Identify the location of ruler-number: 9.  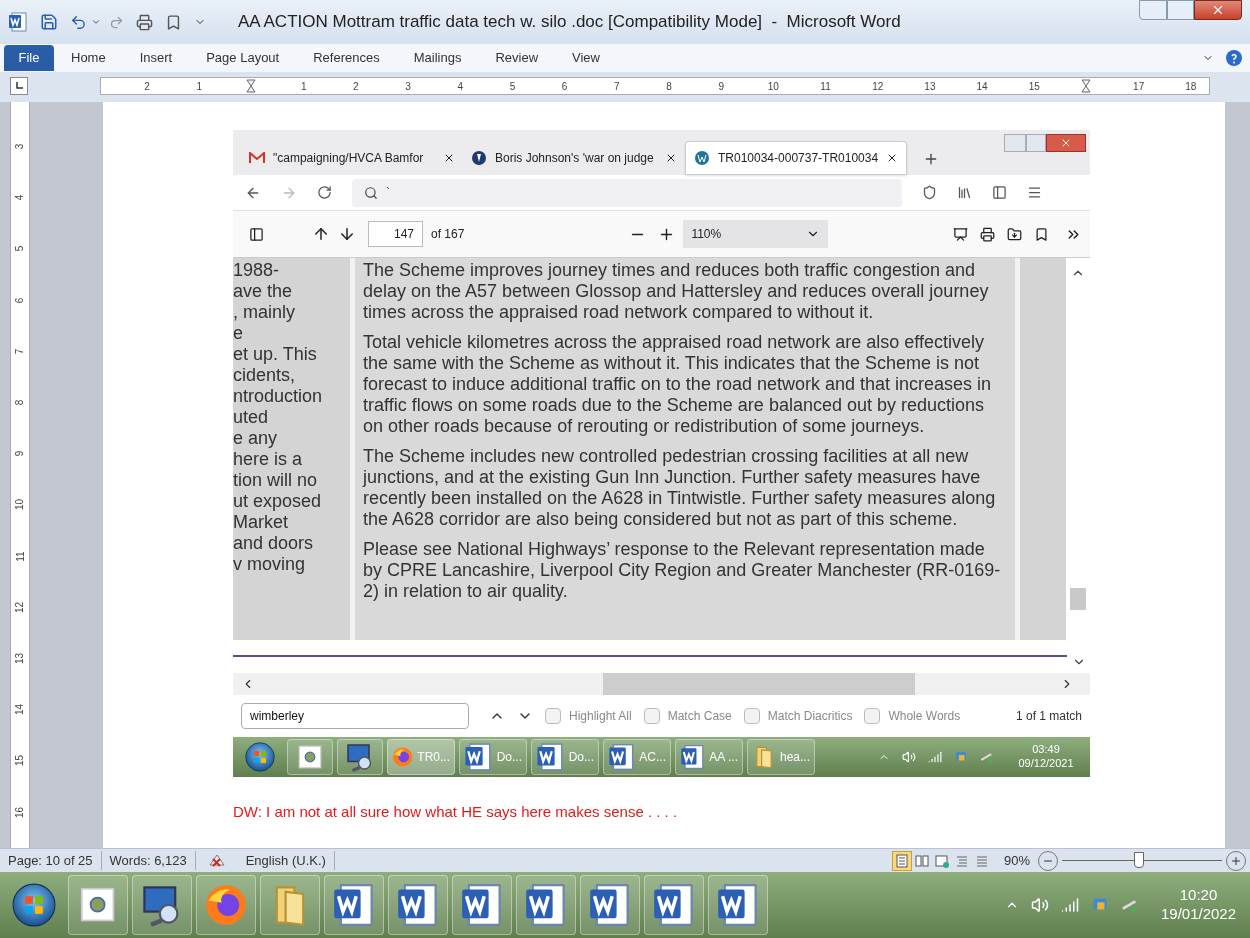
(721, 86).